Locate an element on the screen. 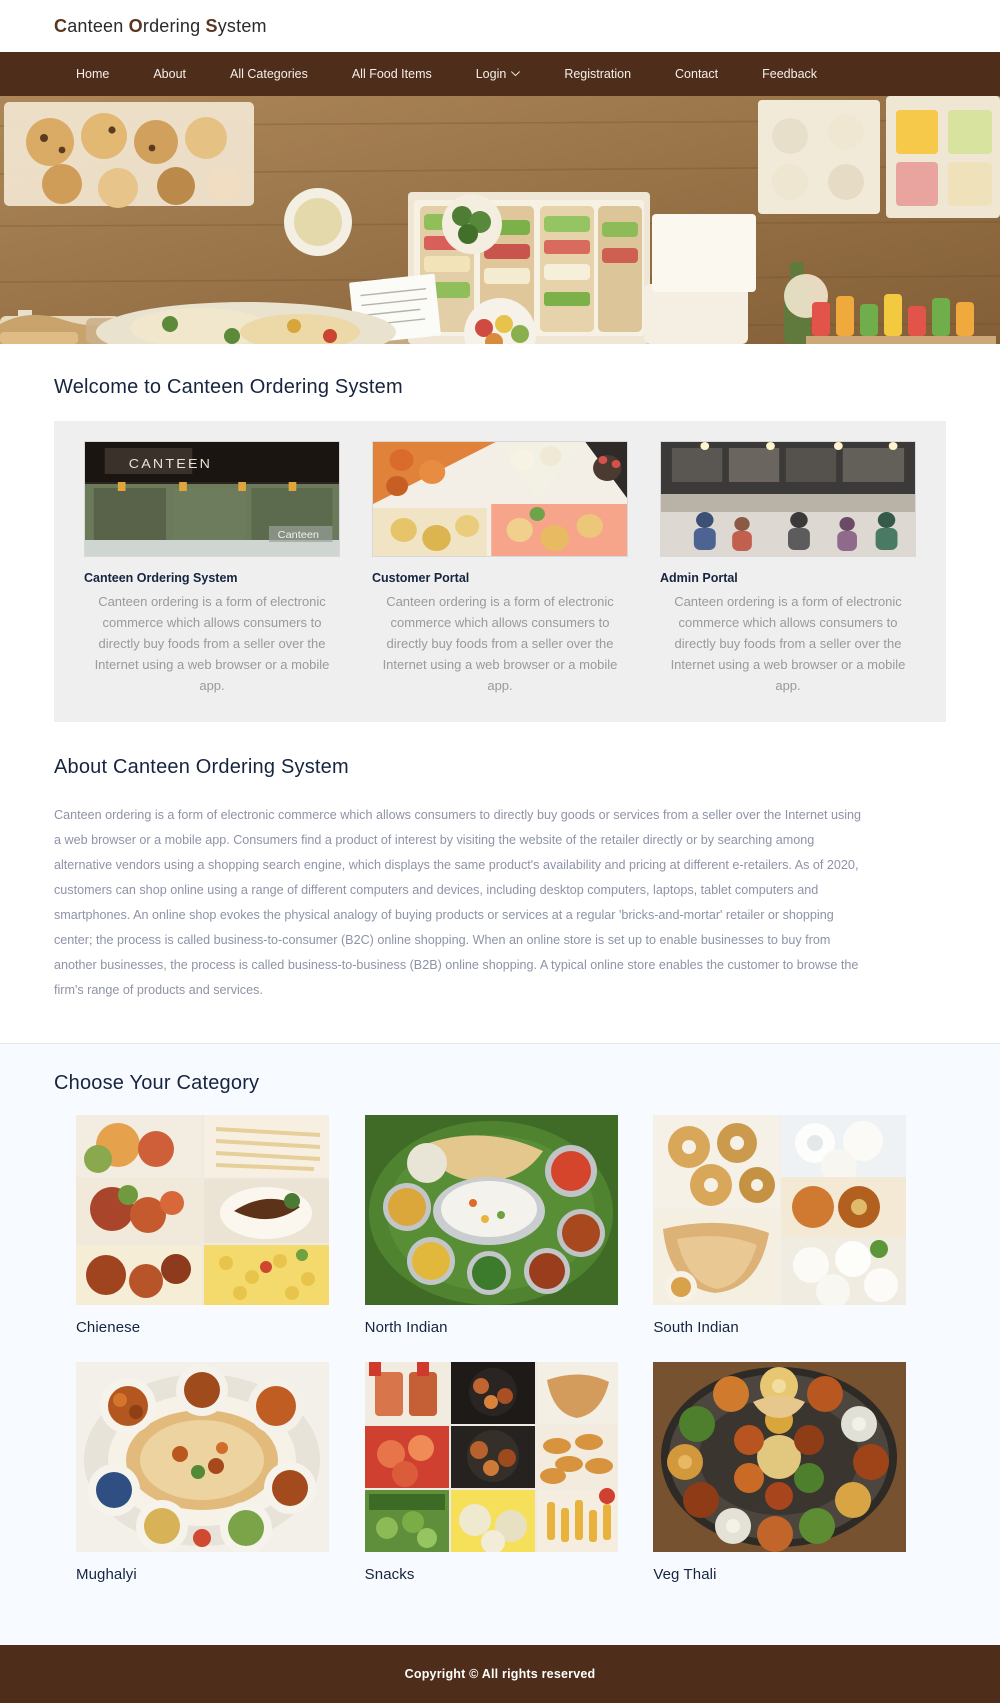  nav-link-home: Home is located at coordinates (92, 74).